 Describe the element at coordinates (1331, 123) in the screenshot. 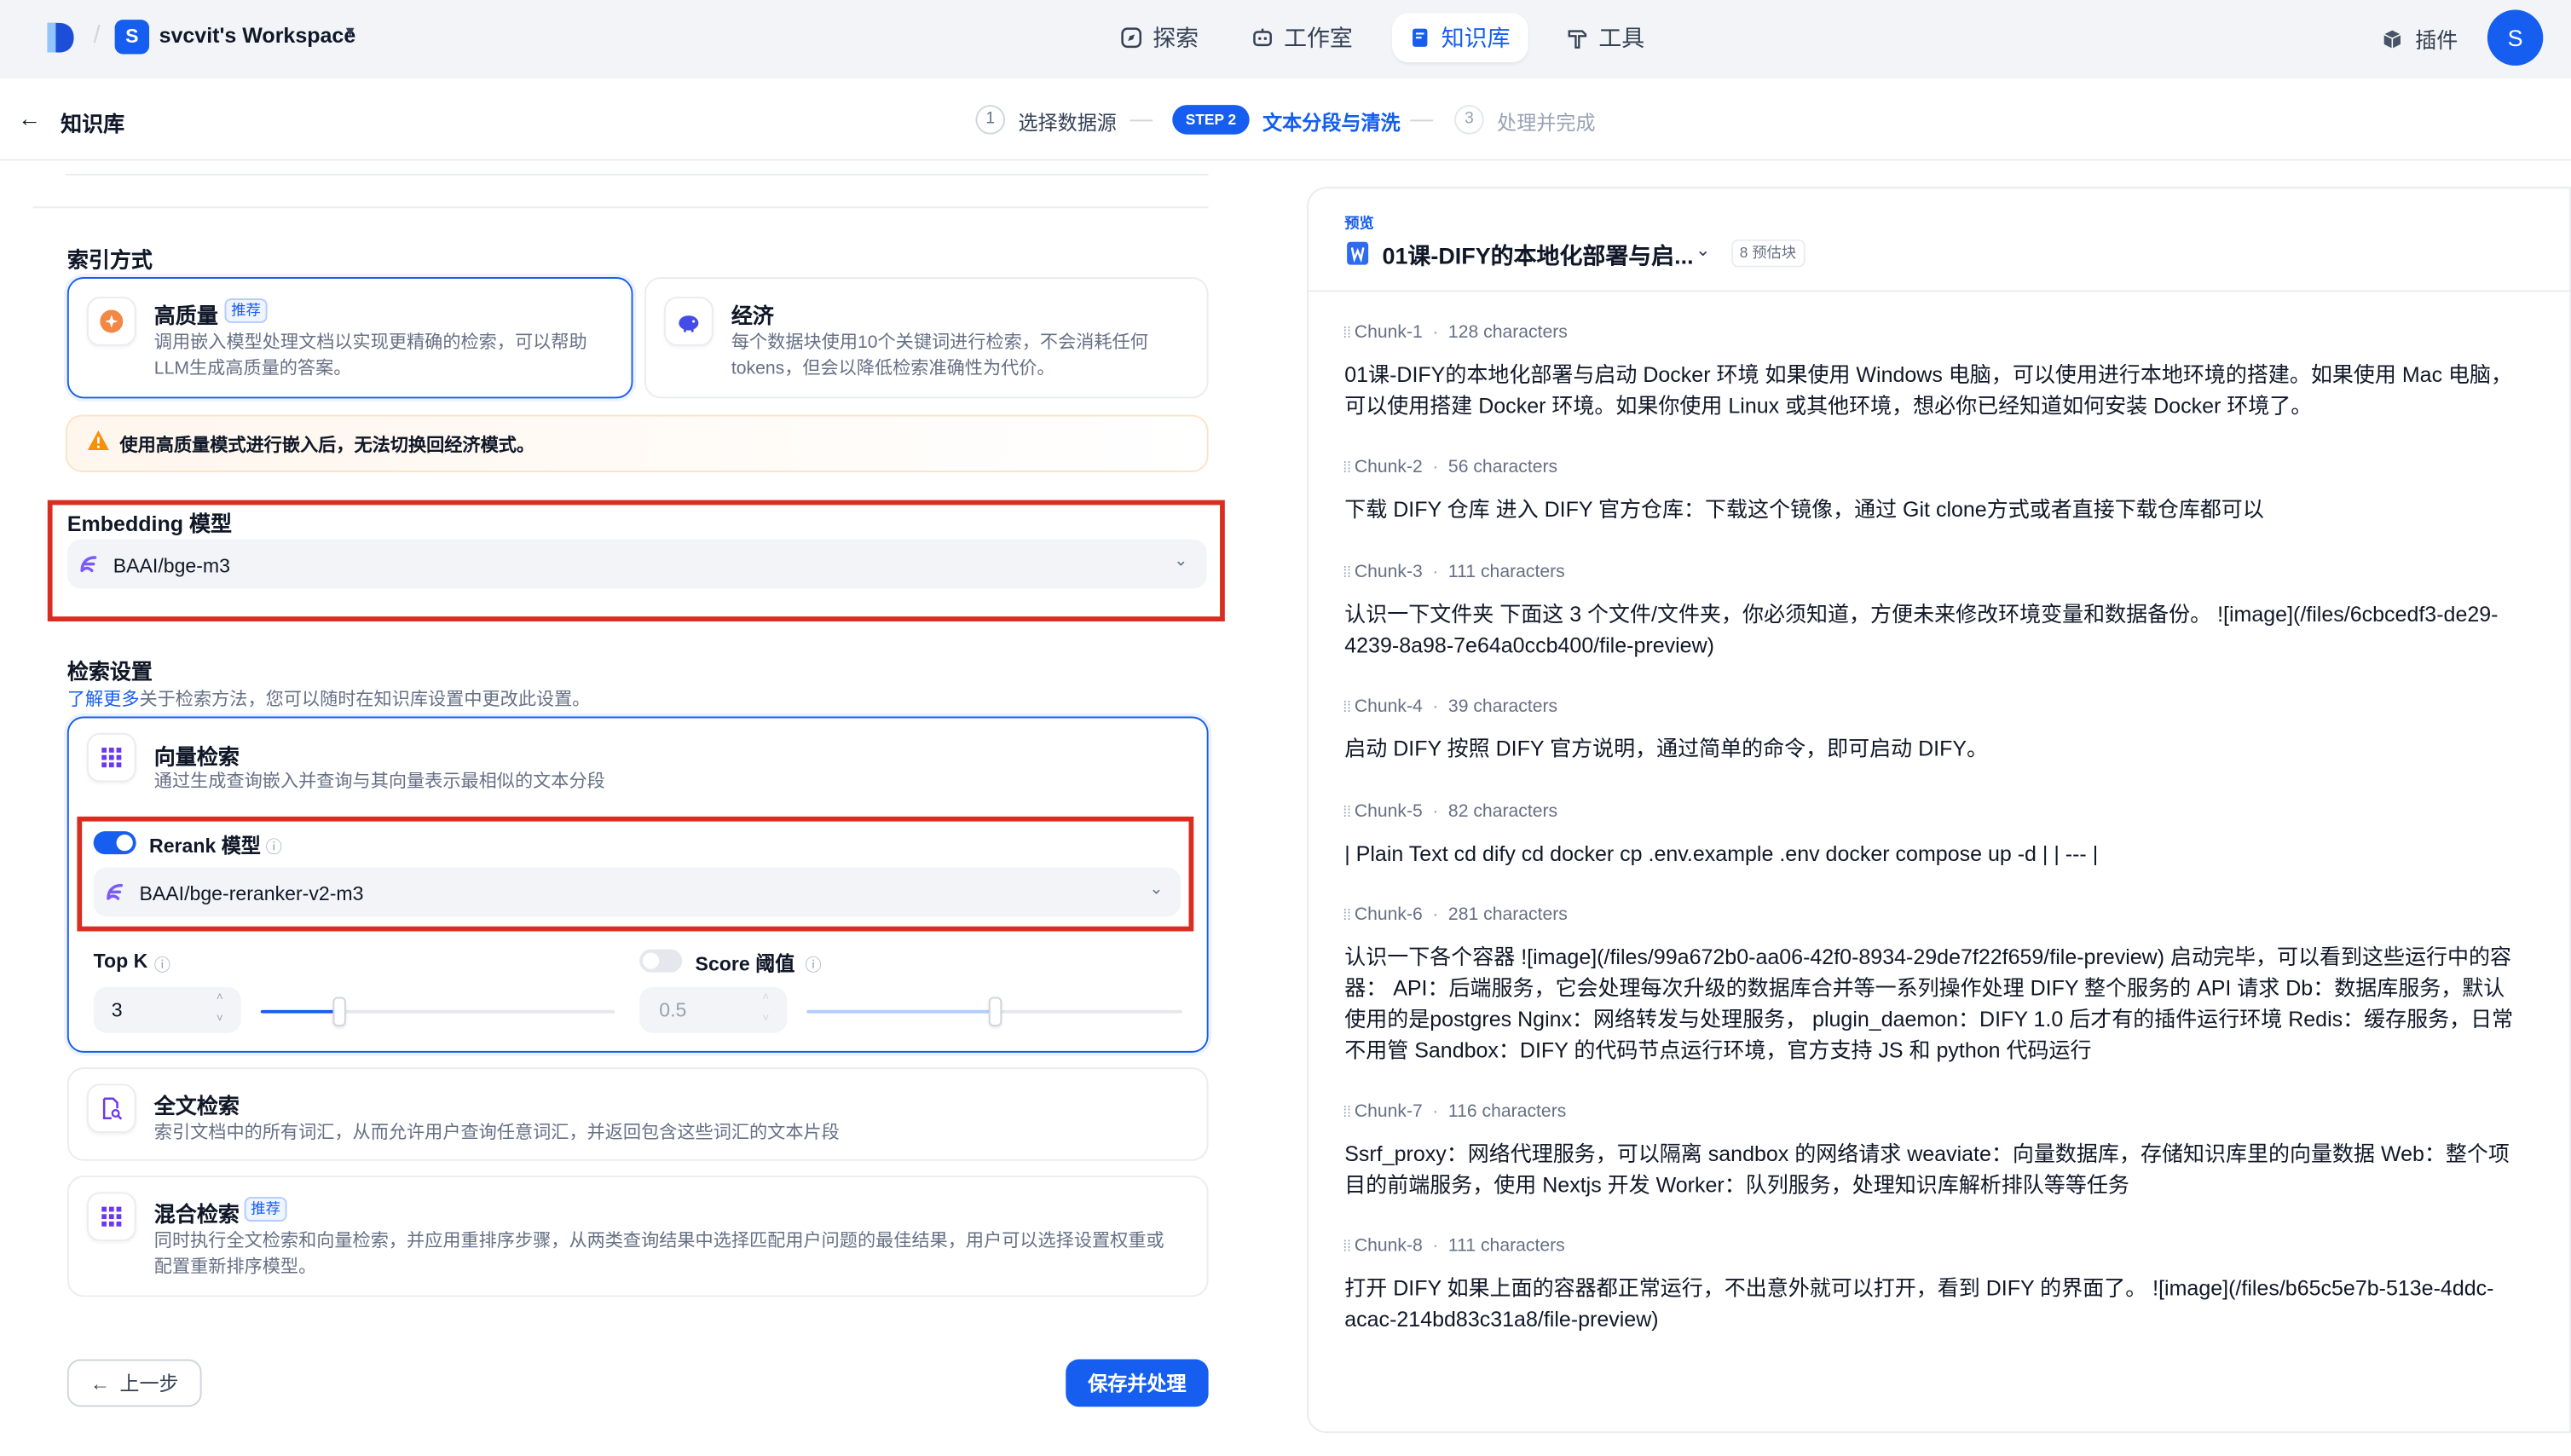

I see `step-2-label: 文本分段与清洗` at that location.